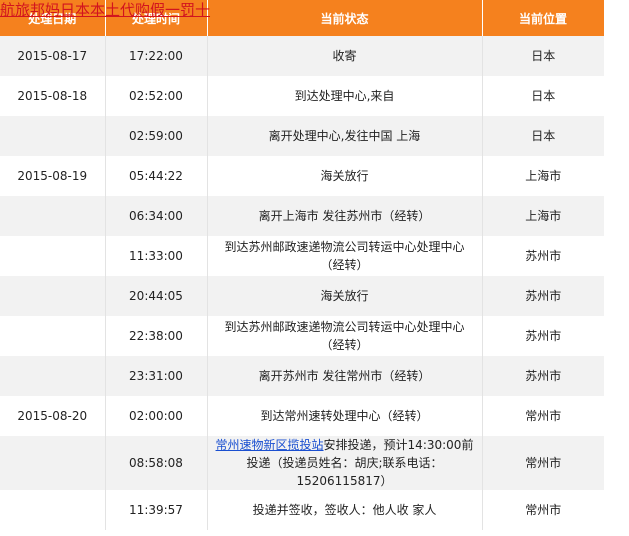 Image resolution: width=629 pixels, height=536 pixels. What do you see at coordinates (345, 56) in the screenshot?
I see `status-cell: 收寄` at bounding box center [345, 56].